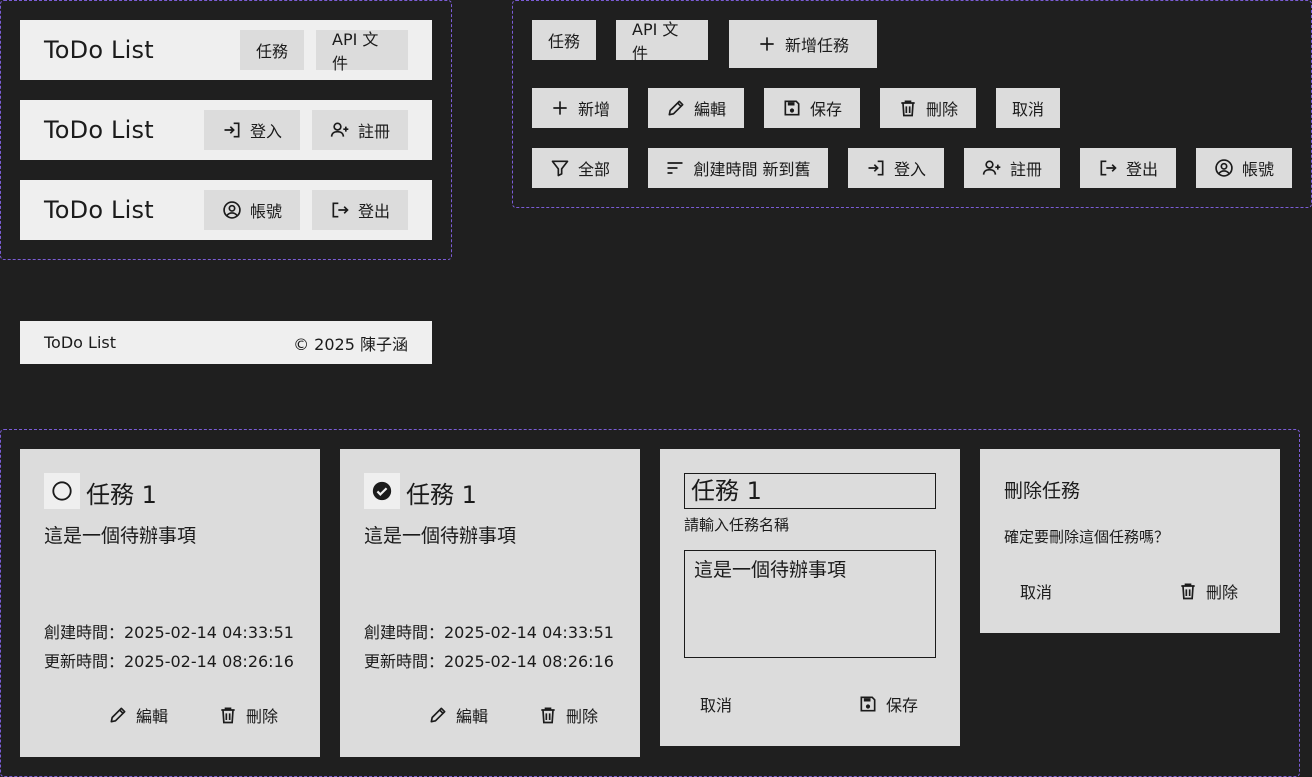 This screenshot has width=1312, height=777. What do you see at coordinates (226, 342) in the screenshot?
I see `footer: ToDo List © 2025 陳子涵` at bounding box center [226, 342].